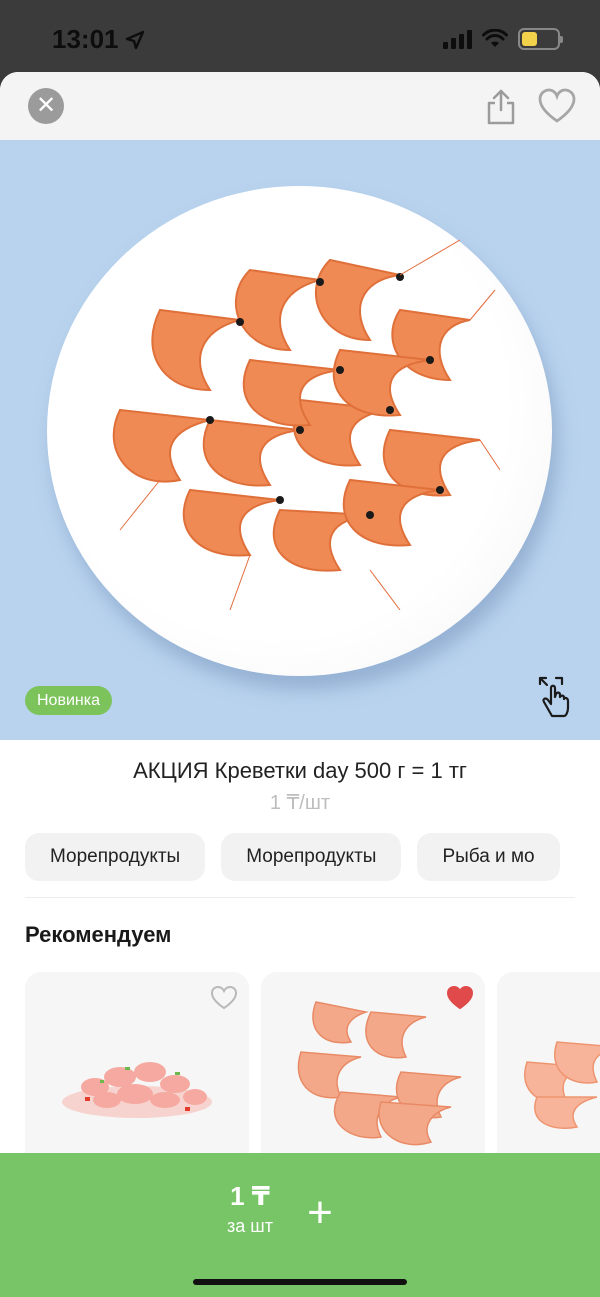 Image resolution: width=600 pixels, height=1297 pixels. Describe the element at coordinates (68, 700) in the screenshot. I see `new-badge: Новинка` at that location.